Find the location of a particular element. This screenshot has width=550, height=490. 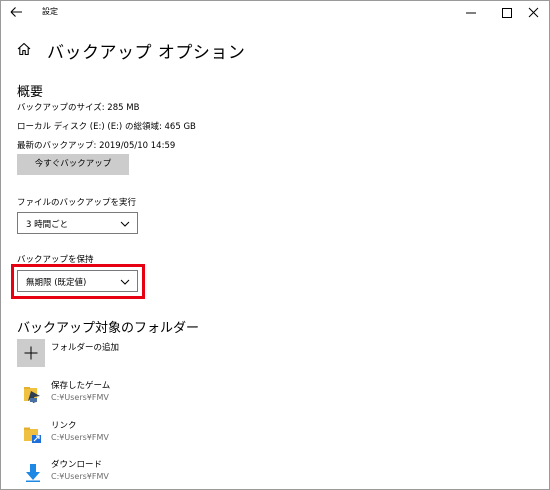

minimize-button is located at coordinates (471, 13).